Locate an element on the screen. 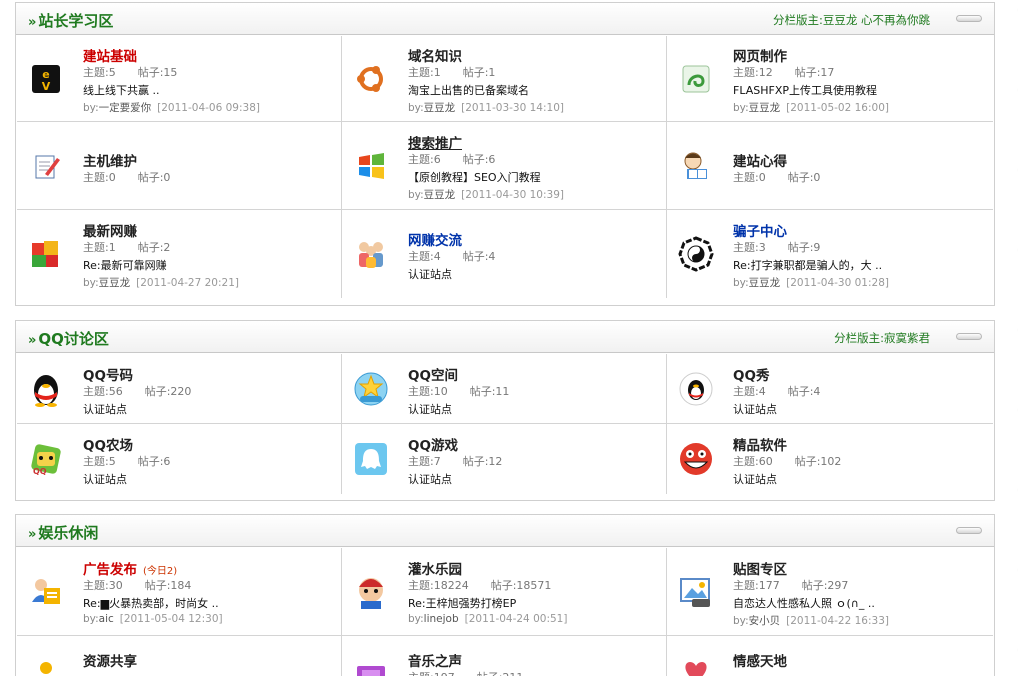 This screenshot has height=676, width=1018. forum-name-link: 最新网赚 is located at coordinates (110, 230).